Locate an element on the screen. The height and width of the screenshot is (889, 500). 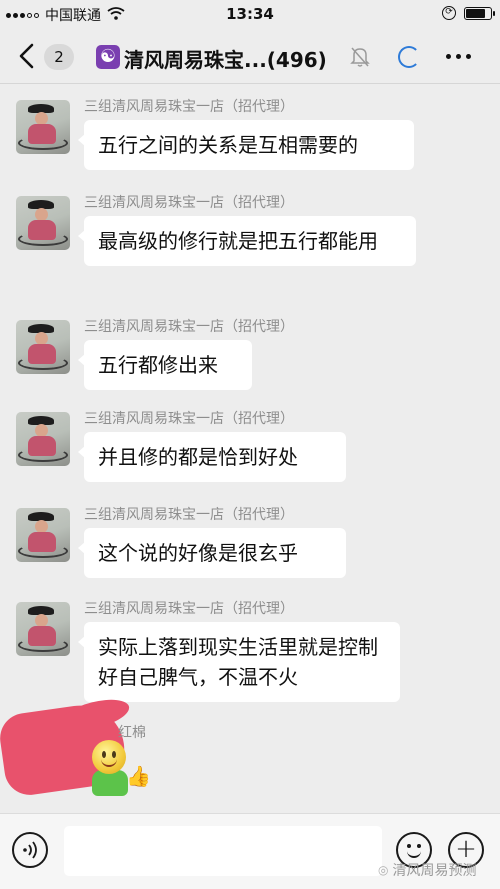
sender-name-partial: 红棉 is located at coordinates (132, 733).